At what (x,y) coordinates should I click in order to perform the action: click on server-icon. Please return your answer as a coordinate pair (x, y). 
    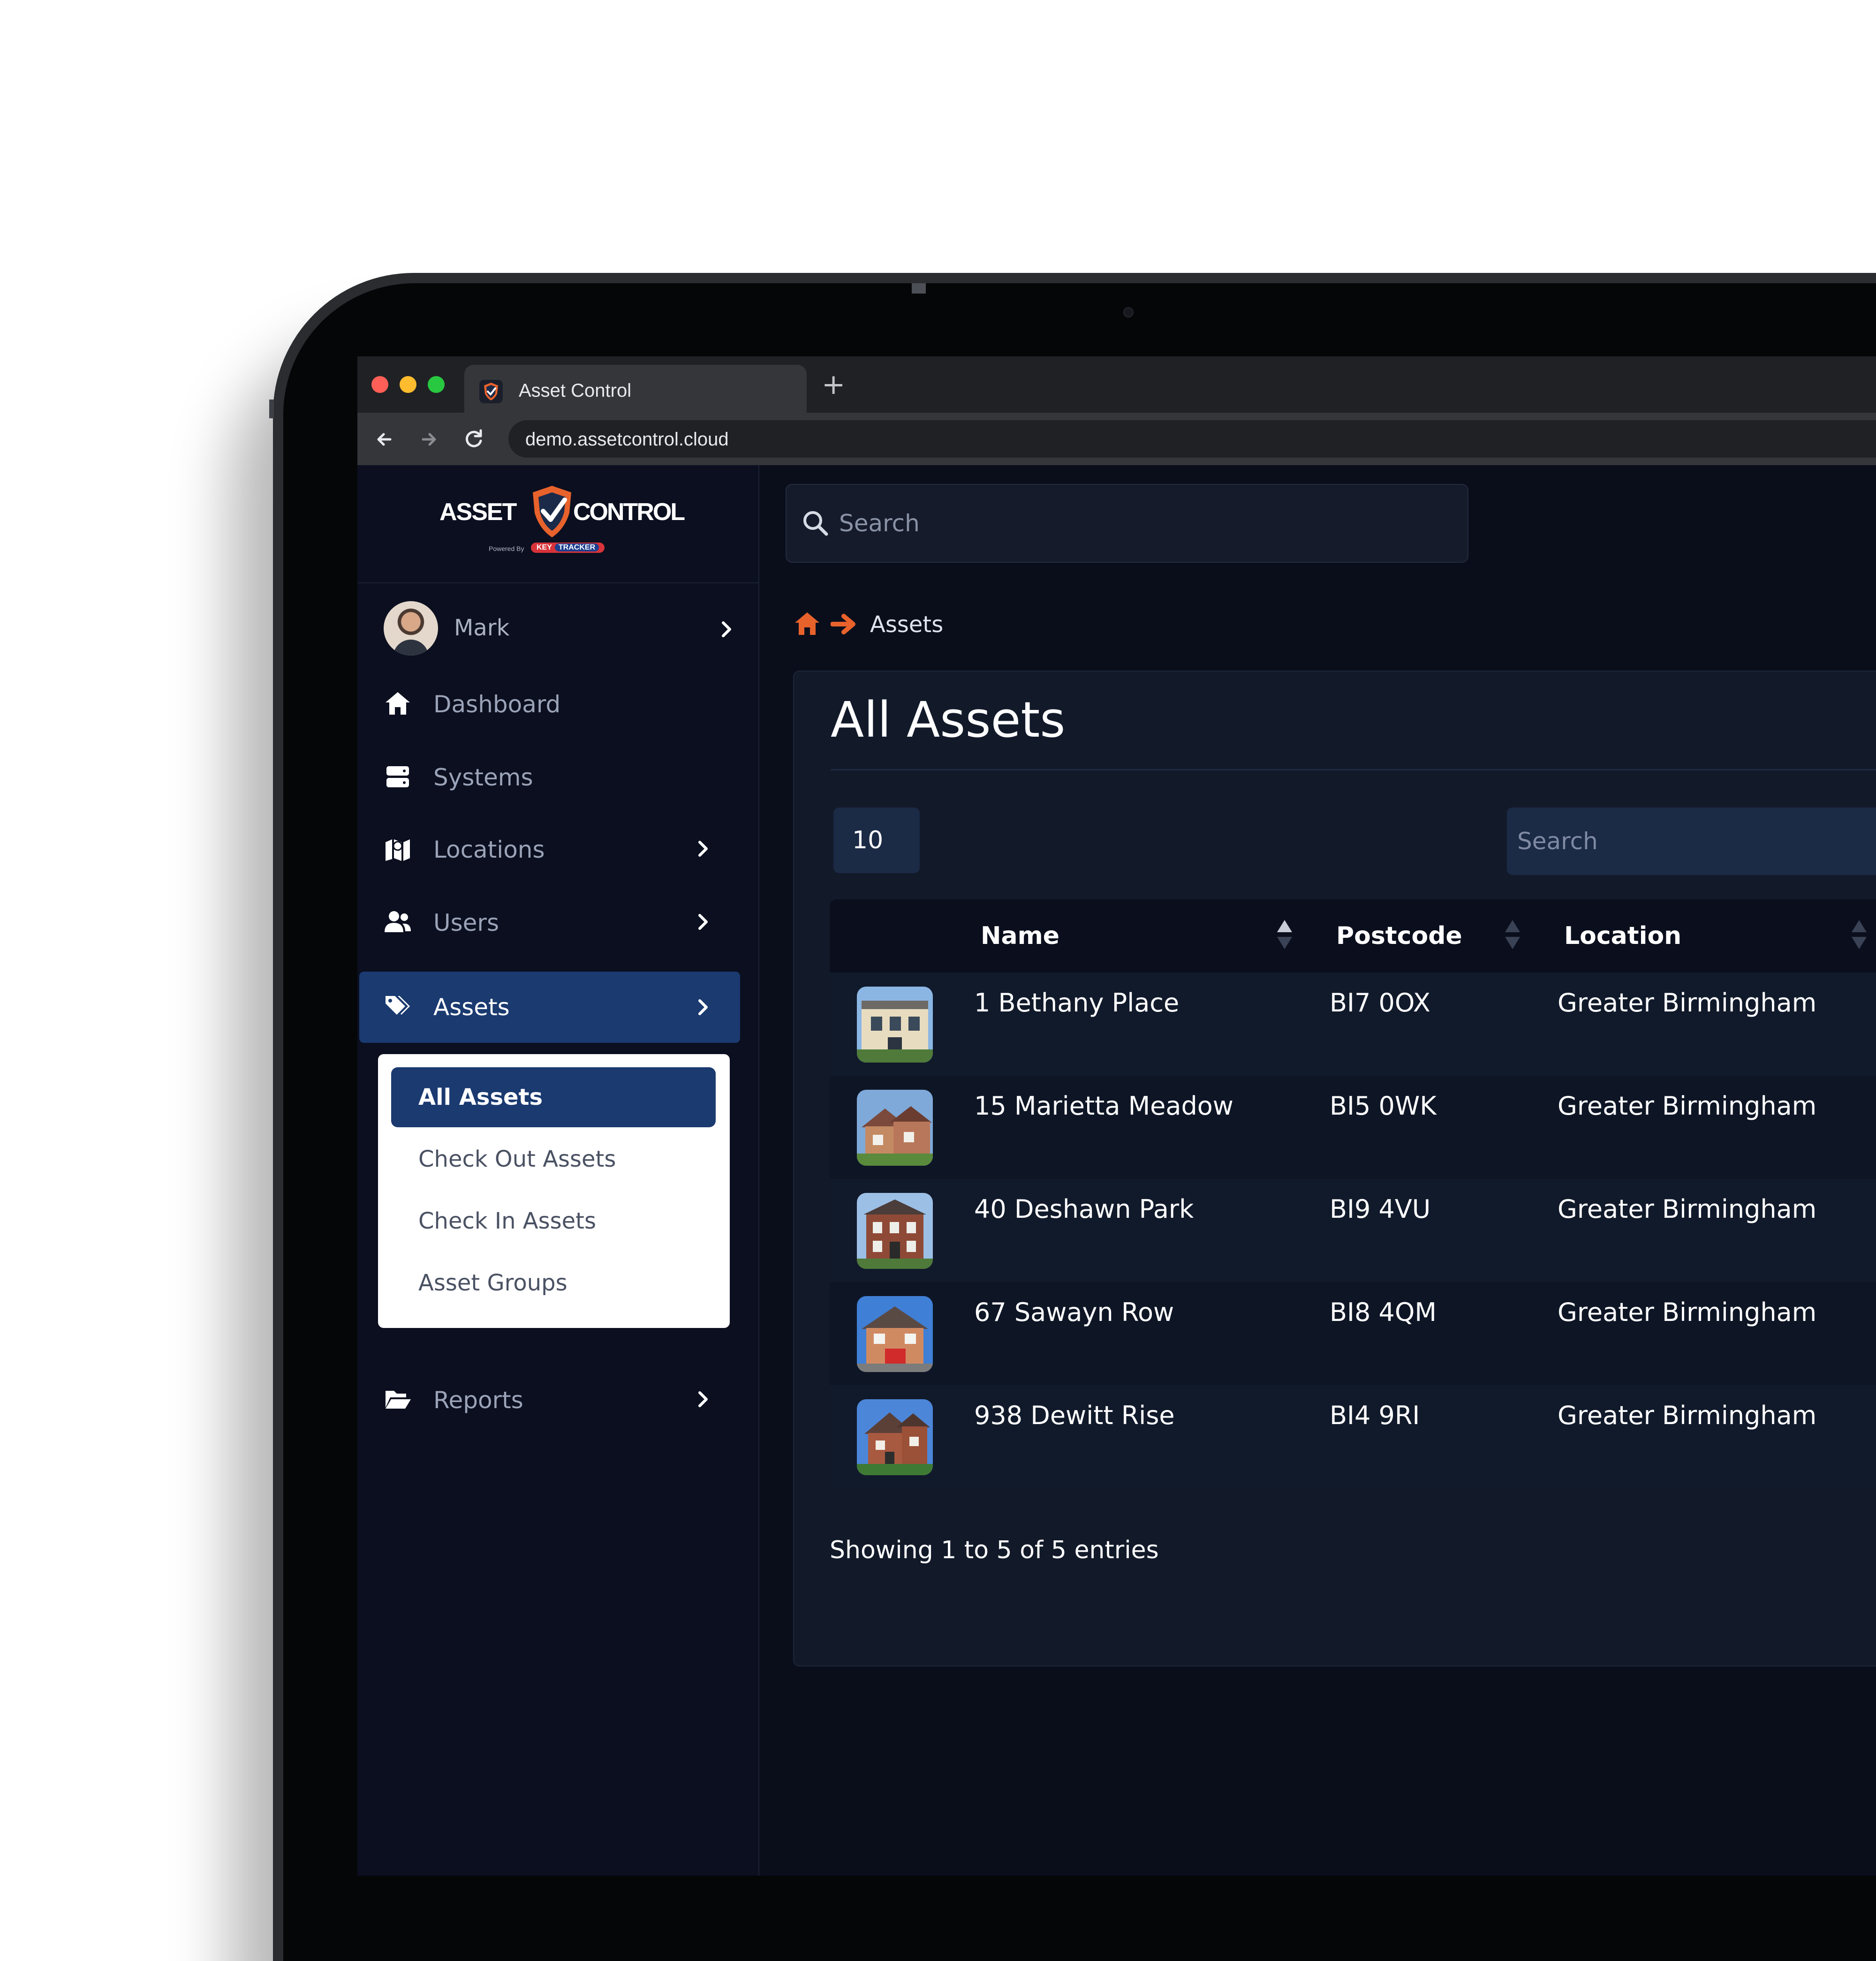
    Looking at the image, I should click on (397, 777).